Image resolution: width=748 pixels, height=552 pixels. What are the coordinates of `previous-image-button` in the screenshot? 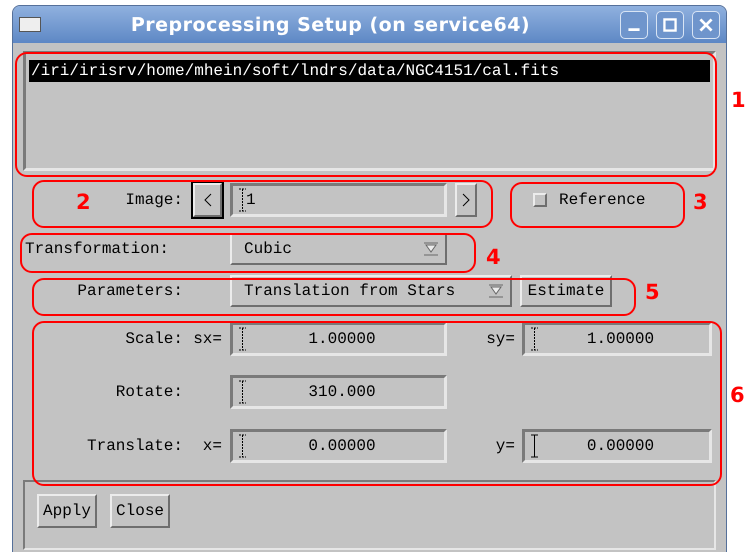 It's located at (207, 200).